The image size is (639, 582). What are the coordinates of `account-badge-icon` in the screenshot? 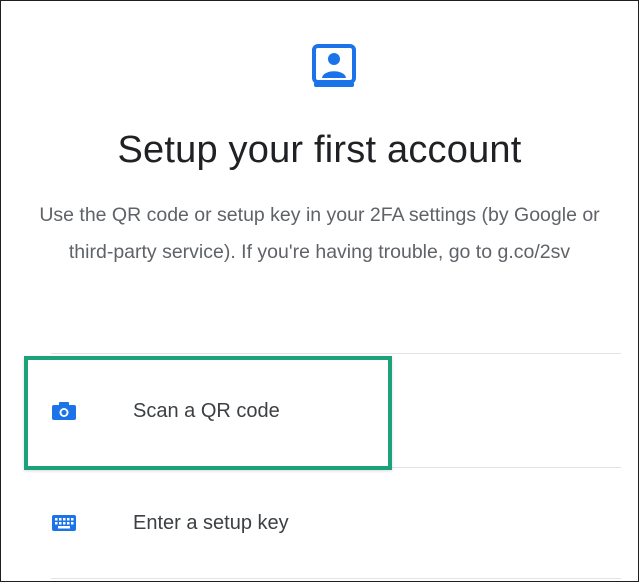 It's located at (334, 65).